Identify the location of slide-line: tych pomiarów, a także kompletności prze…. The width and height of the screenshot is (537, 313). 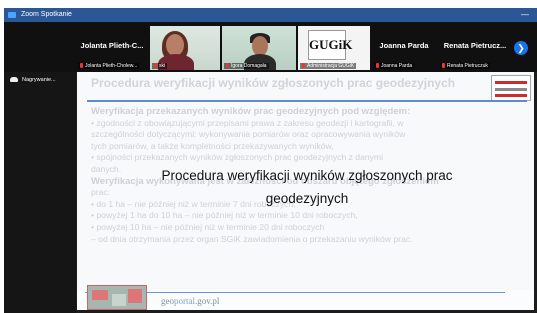
(212, 145).